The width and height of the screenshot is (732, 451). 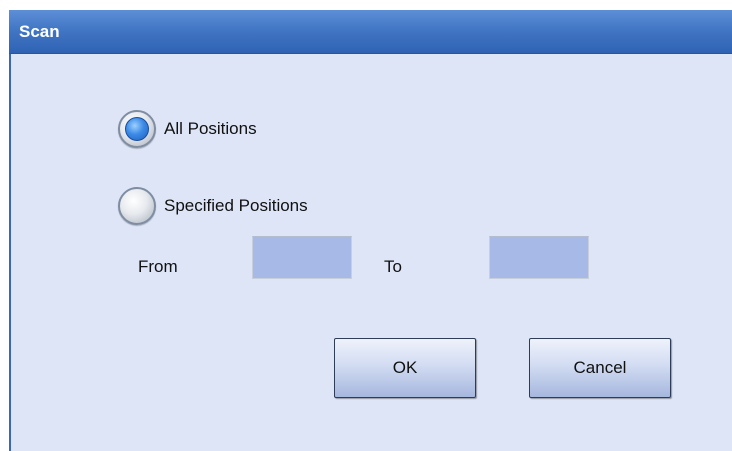 What do you see at coordinates (393, 266) in the screenshot?
I see `to-label: To` at bounding box center [393, 266].